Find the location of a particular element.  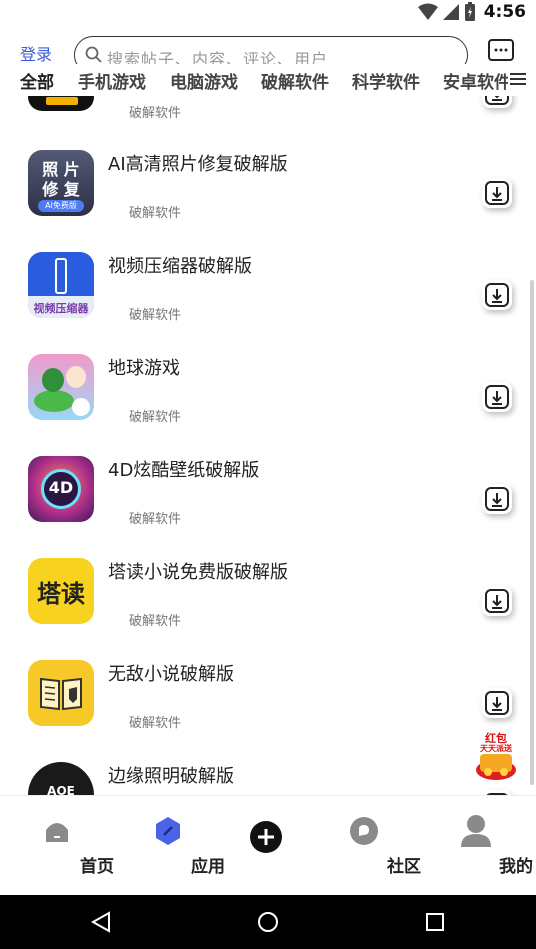

icon-badge: AI免费版 is located at coordinates (61, 206).